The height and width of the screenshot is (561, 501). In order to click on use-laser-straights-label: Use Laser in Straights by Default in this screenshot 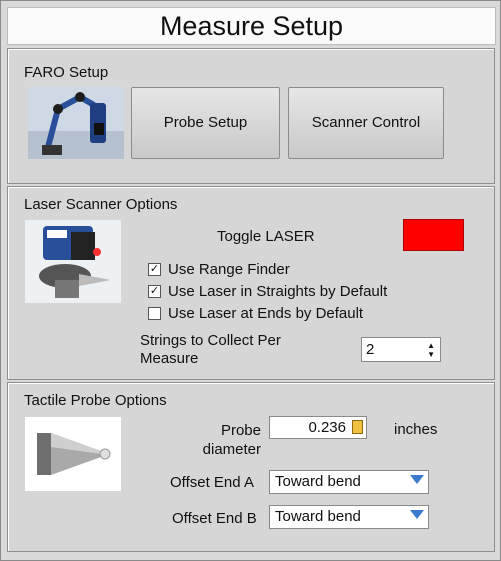, I will do `click(278, 291)`.